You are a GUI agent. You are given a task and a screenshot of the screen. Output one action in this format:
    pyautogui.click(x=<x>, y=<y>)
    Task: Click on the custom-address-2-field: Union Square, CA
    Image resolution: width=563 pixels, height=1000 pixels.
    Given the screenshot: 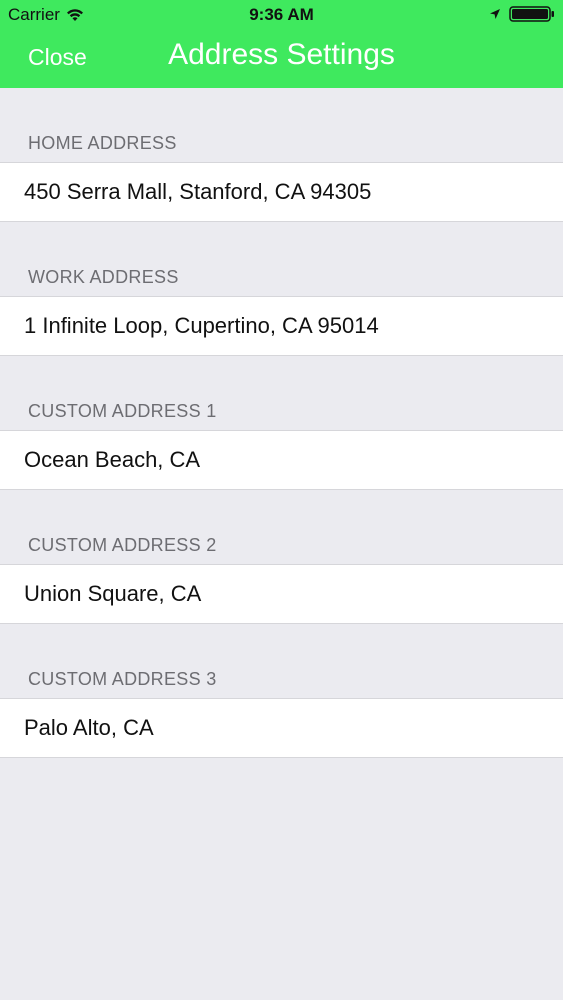 What is the action you would take?
    pyautogui.click(x=281, y=594)
    